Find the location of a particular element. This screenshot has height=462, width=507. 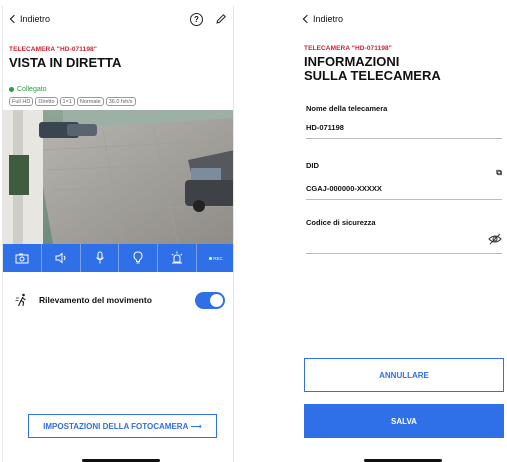

record-button: REC is located at coordinates (215, 258).